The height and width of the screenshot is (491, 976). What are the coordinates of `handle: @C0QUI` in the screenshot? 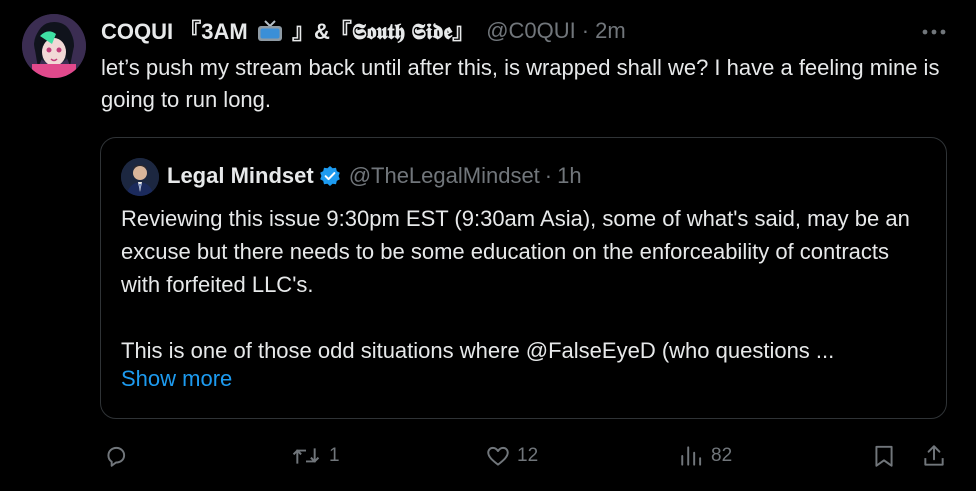 It's located at (531, 31).